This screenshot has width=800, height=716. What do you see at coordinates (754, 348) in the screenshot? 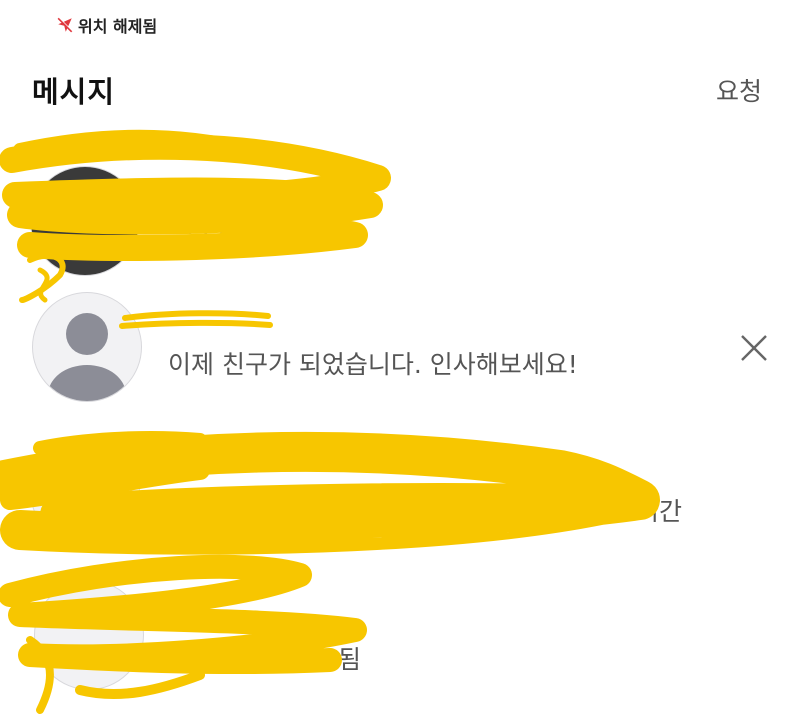
I see `close-icon` at bounding box center [754, 348].